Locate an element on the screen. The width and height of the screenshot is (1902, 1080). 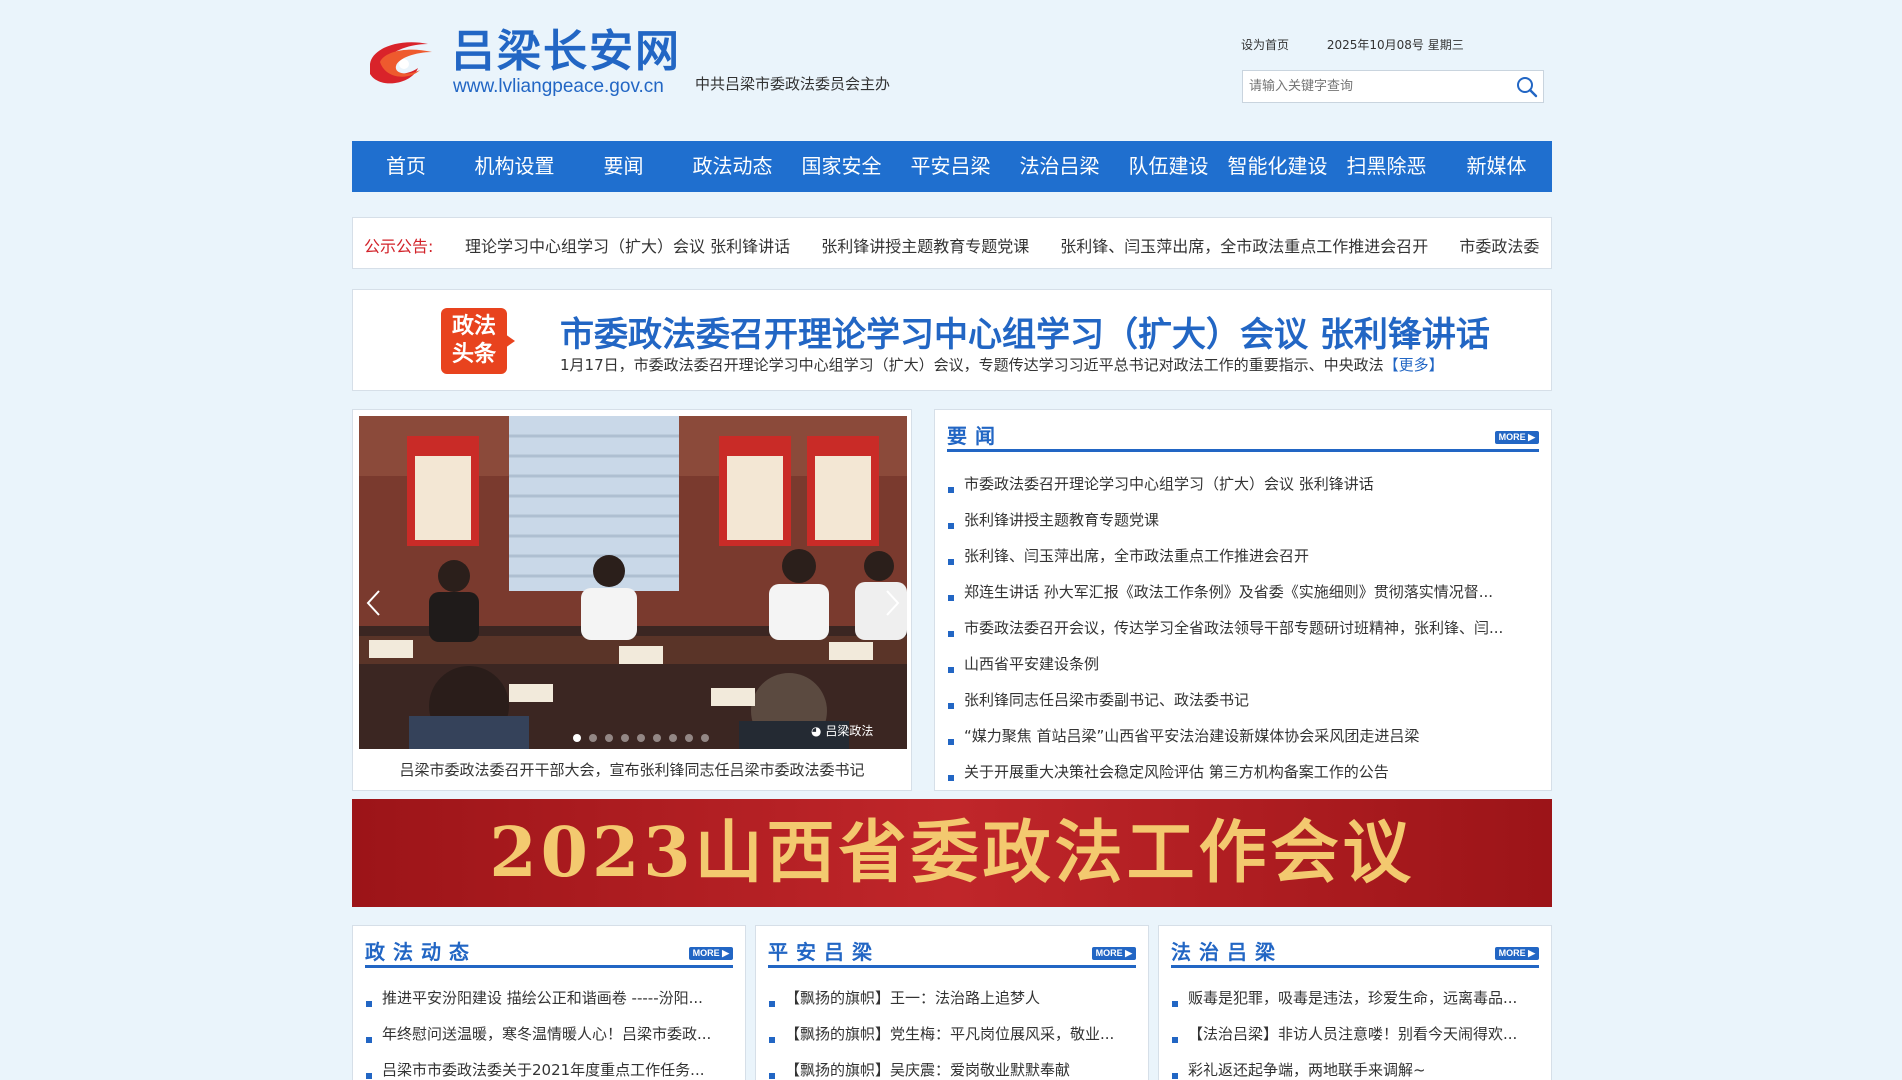
headline-title: 市委政法委召开理论学习中心组学习（扩大）会议 张利锋讲话 is located at coordinates (1025, 331).